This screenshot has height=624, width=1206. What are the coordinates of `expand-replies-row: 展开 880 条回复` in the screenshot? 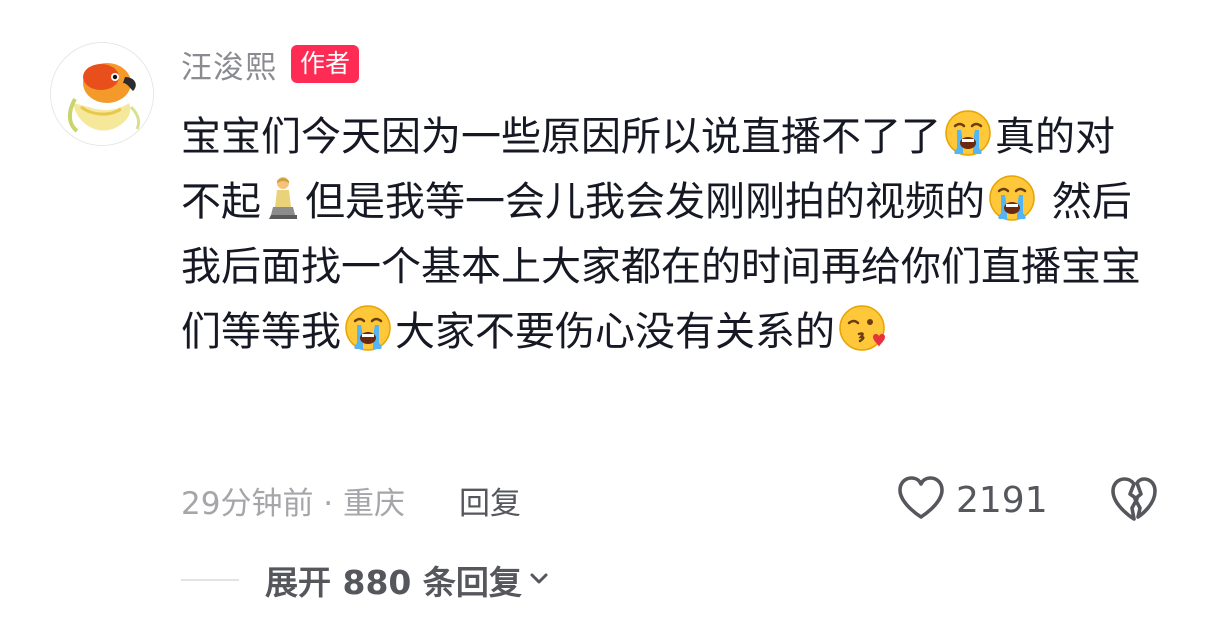 It's located at (365, 580).